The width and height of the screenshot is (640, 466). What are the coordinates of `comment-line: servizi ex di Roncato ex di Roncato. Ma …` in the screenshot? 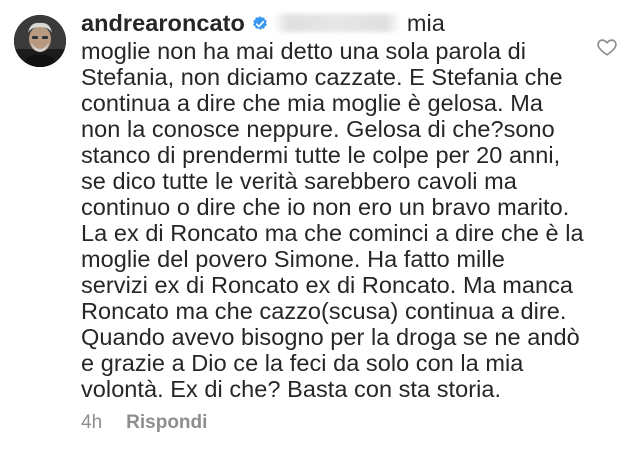 It's located at (327, 285).